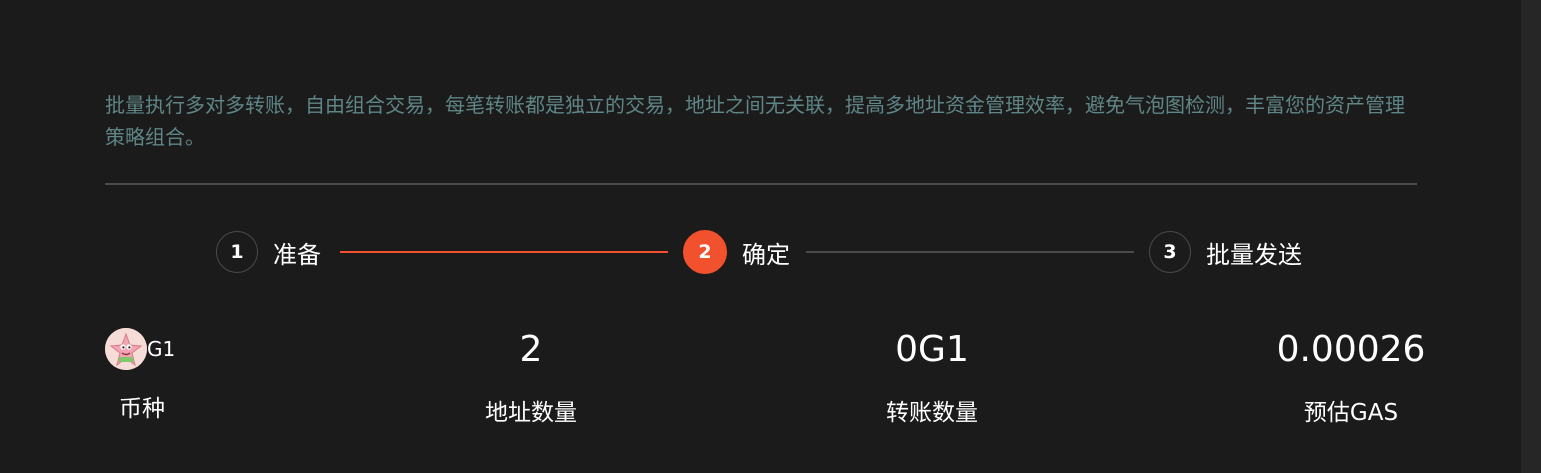 The height and width of the screenshot is (473, 1541). What do you see at coordinates (237, 252) in the screenshot?
I see `step-number-badge: 1` at bounding box center [237, 252].